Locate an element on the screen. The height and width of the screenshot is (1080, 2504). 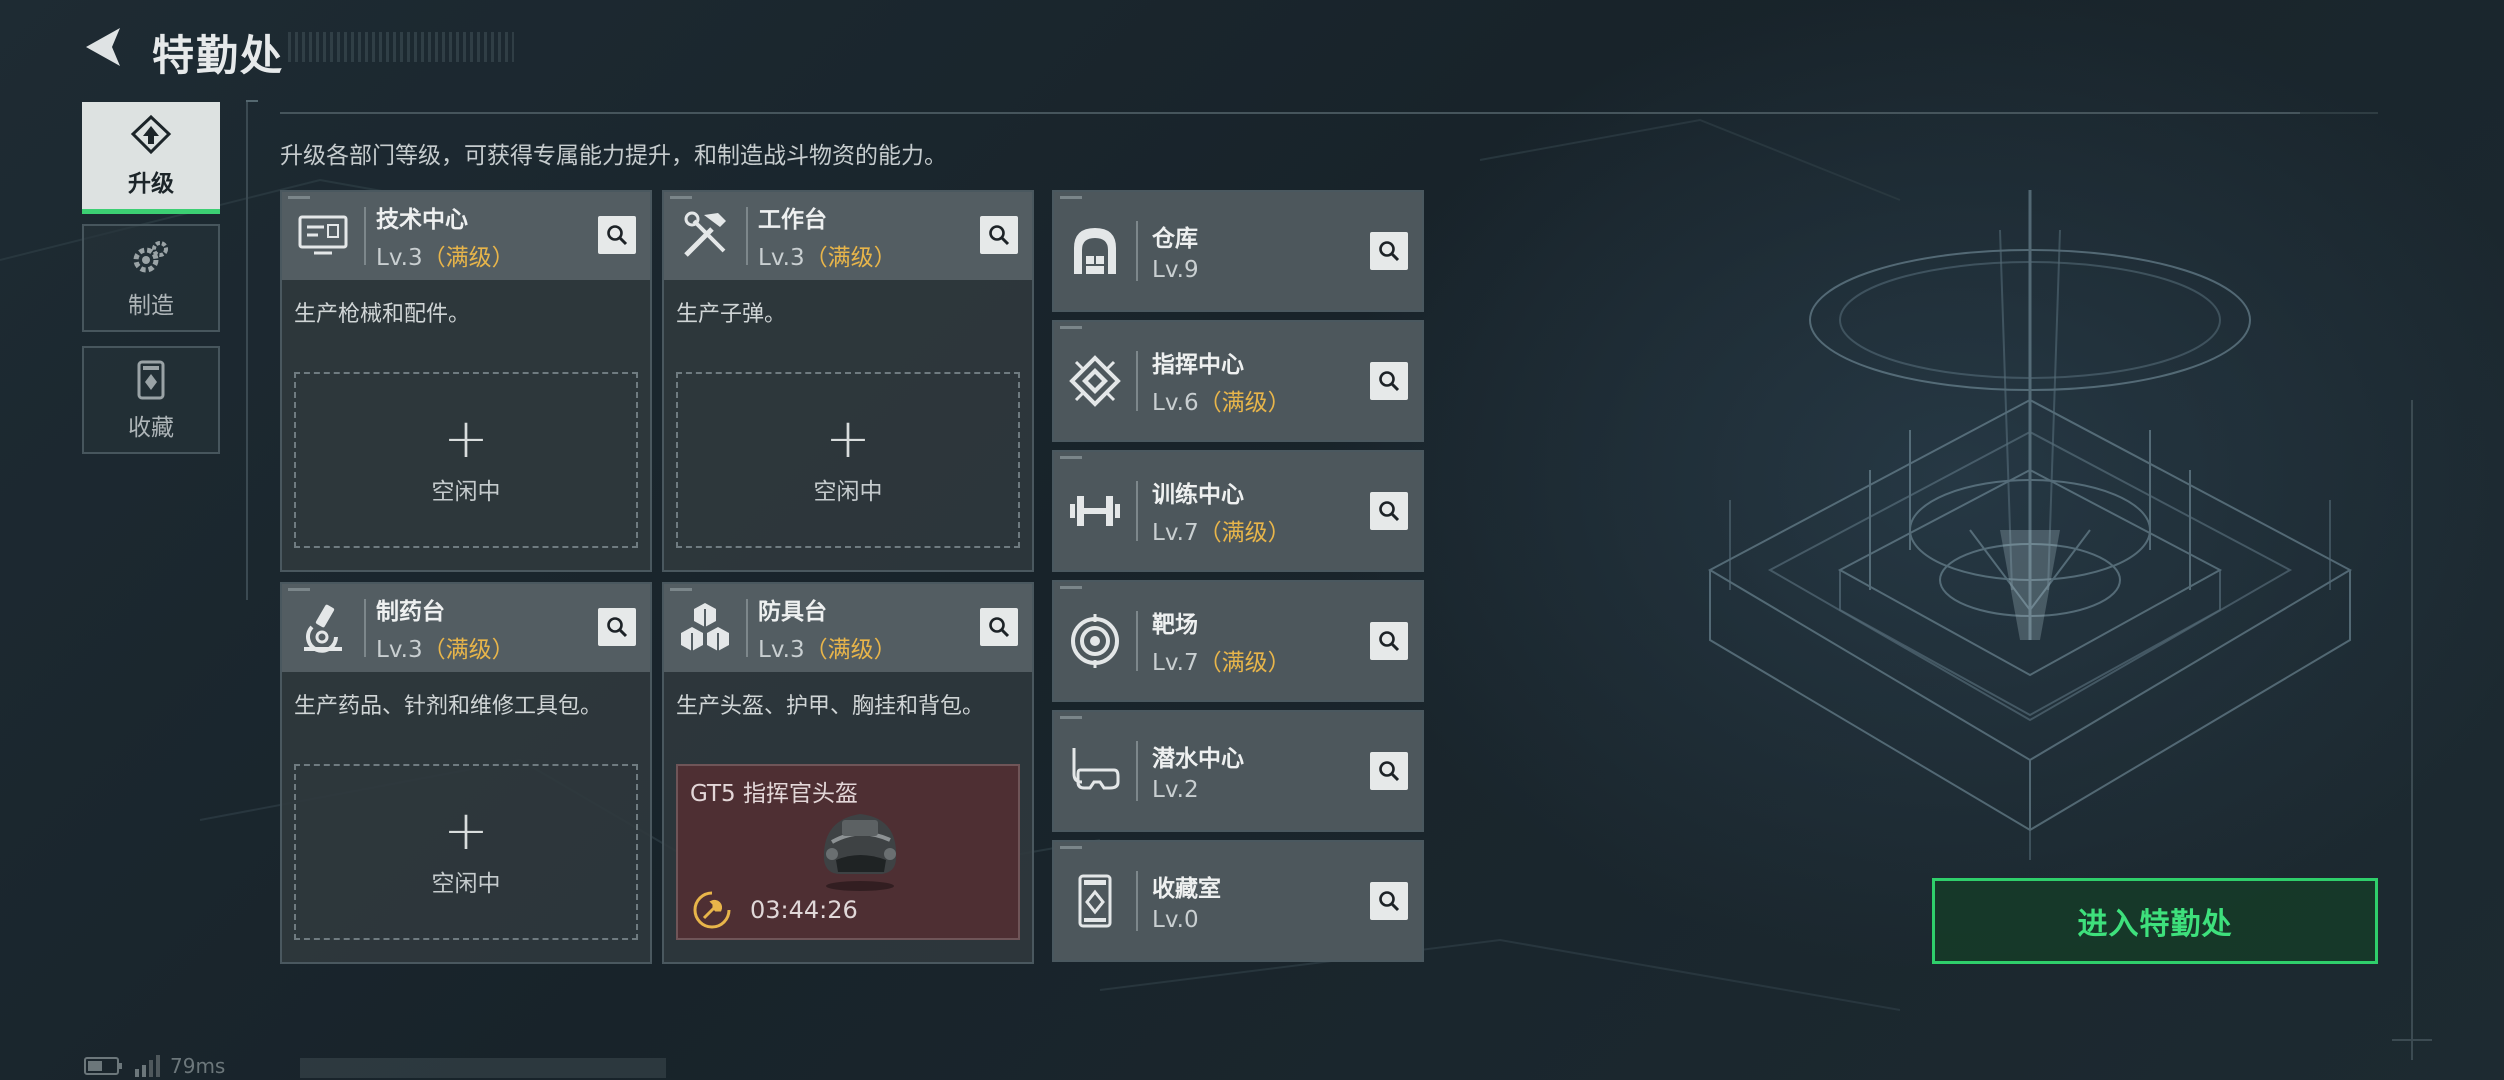
nav-tab-collection: 收藏 is located at coordinates (151, 400).